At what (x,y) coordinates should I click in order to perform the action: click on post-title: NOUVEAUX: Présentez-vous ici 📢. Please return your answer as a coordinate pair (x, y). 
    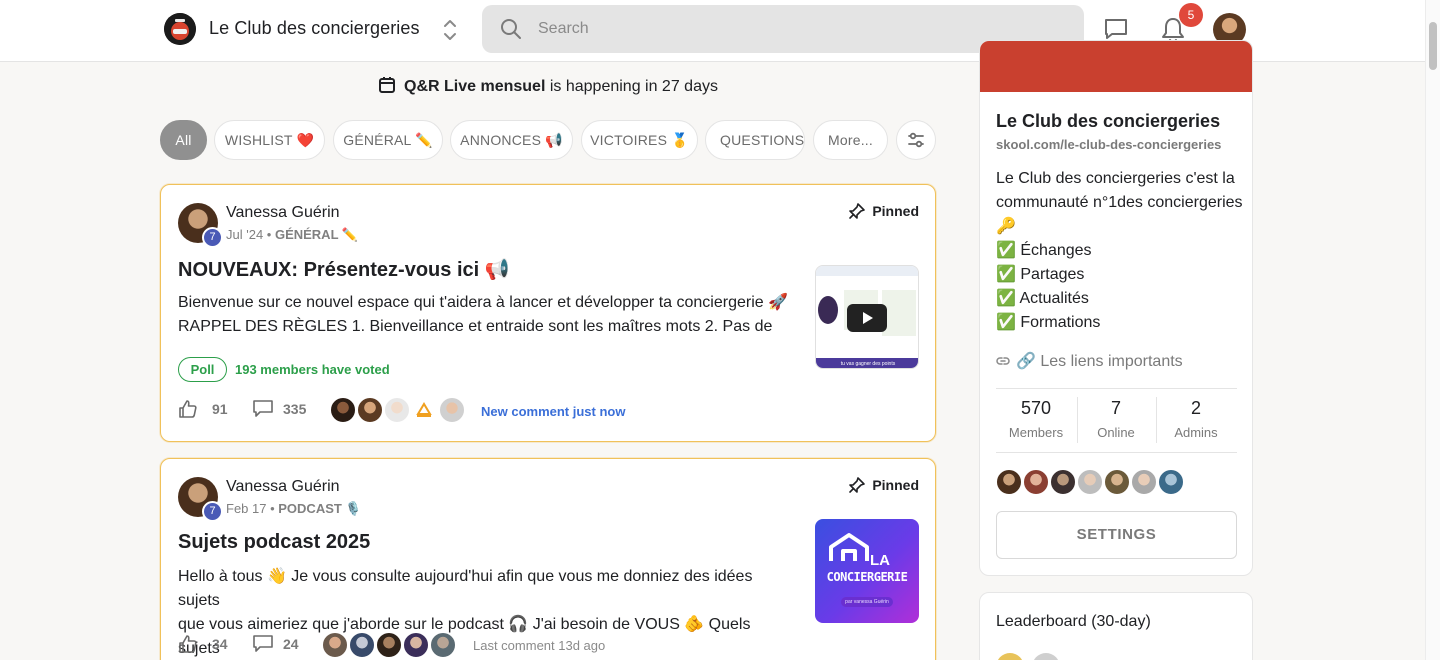
    Looking at the image, I should click on (344, 269).